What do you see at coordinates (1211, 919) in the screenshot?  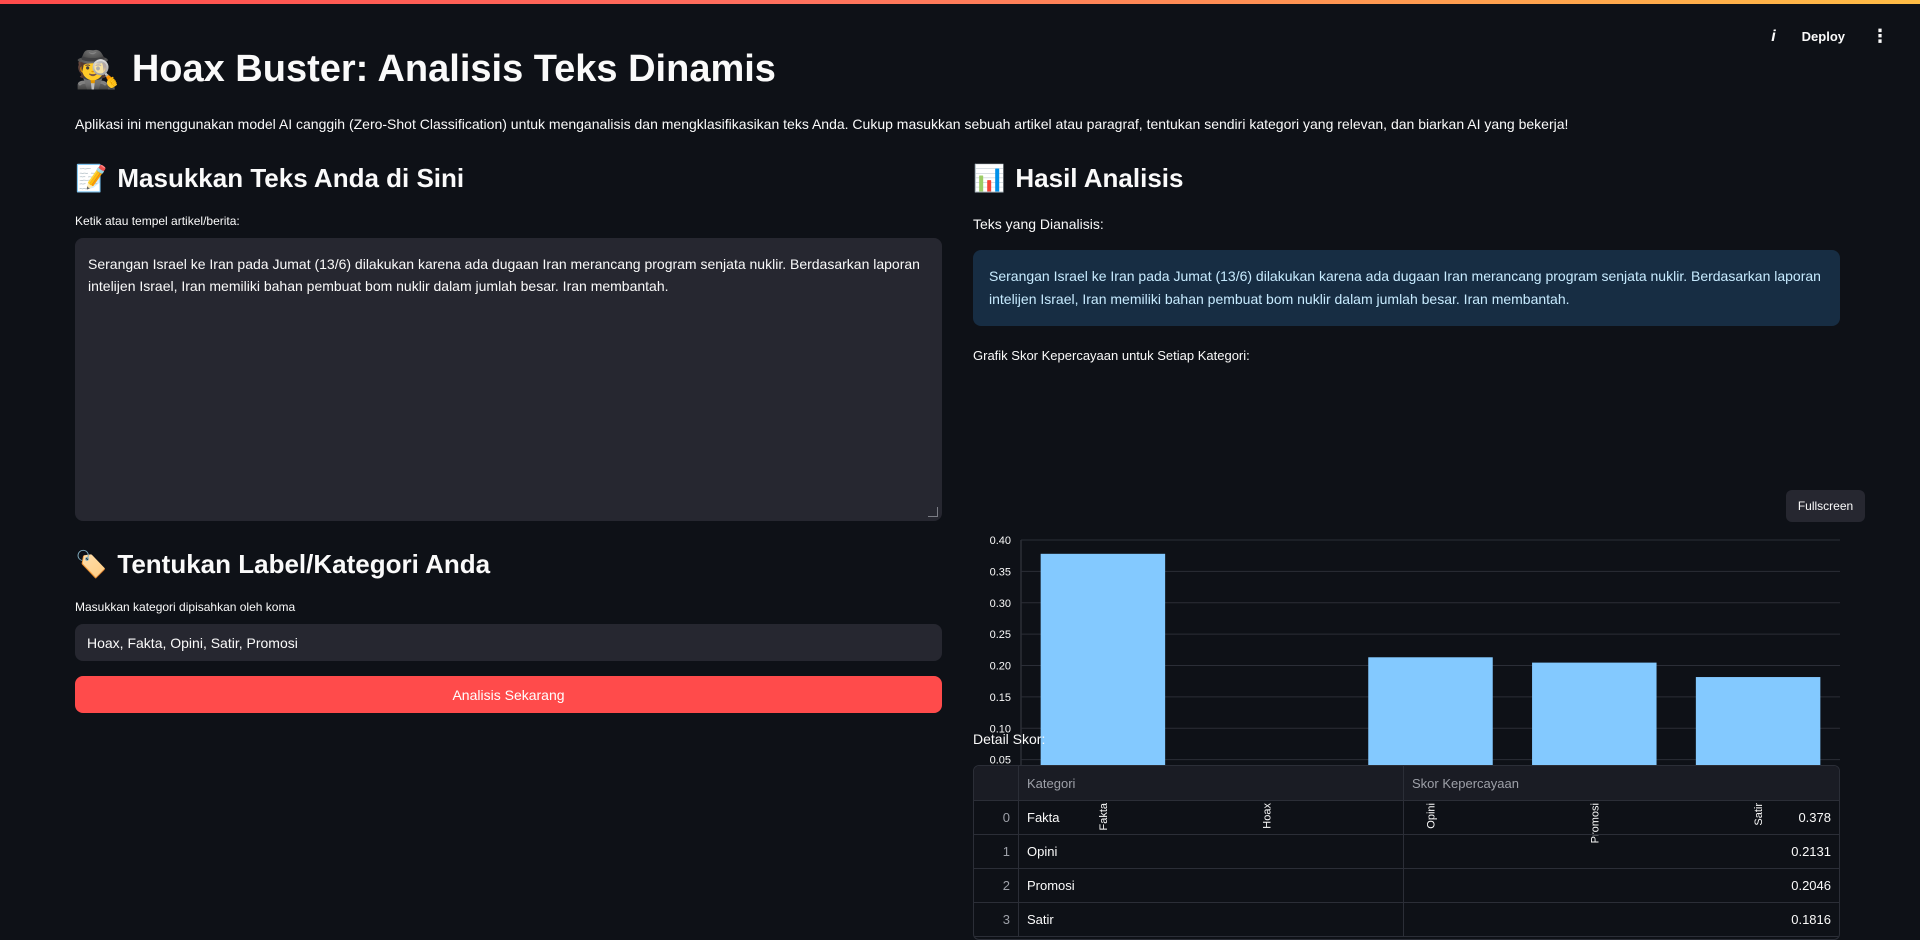 I see `kategori-cell: Satir` at bounding box center [1211, 919].